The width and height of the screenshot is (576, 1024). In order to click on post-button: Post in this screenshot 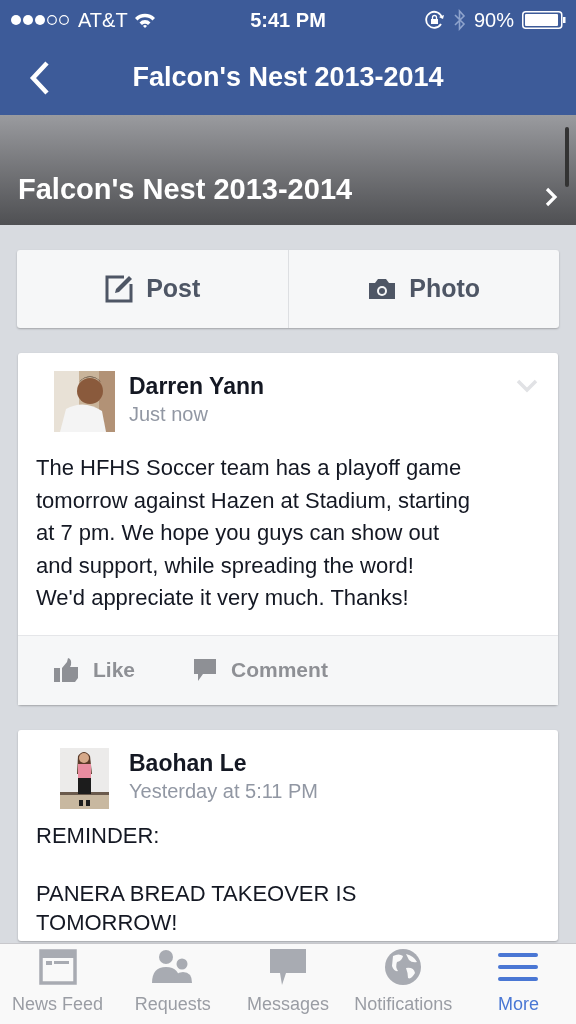, I will do `click(152, 289)`.